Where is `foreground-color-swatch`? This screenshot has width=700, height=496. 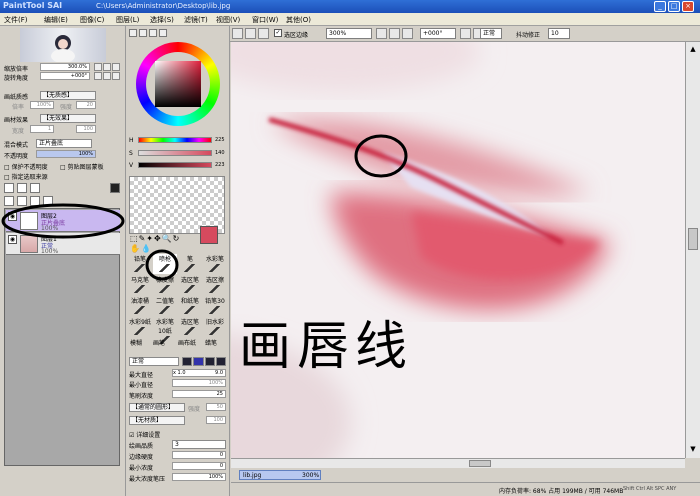 foreground-color-swatch is located at coordinates (209, 235).